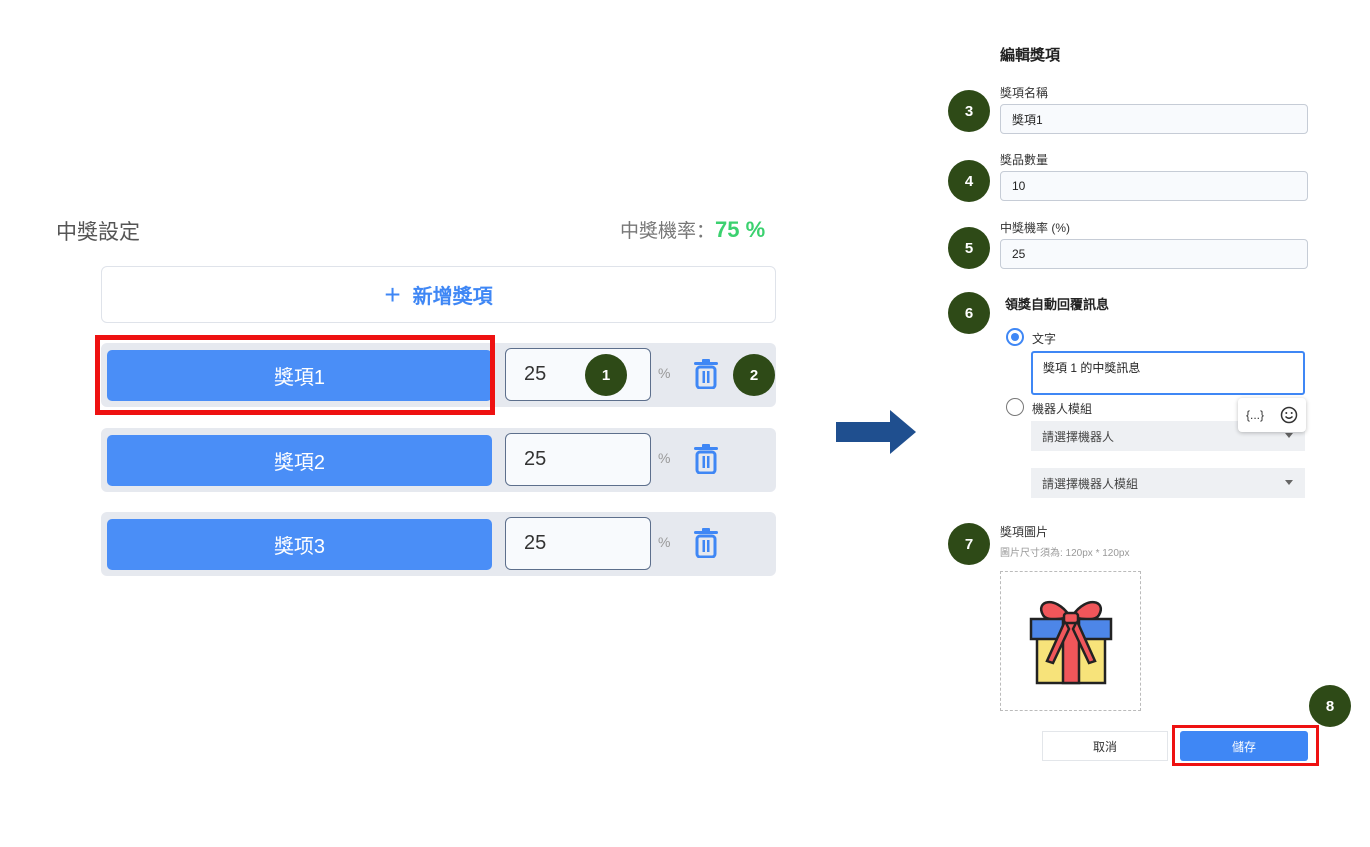 The image size is (1370, 847). Describe the element at coordinates (1090, 483) in the screenshot. I see `bot-module-select-value: 請選擇機器人模組` at that location.